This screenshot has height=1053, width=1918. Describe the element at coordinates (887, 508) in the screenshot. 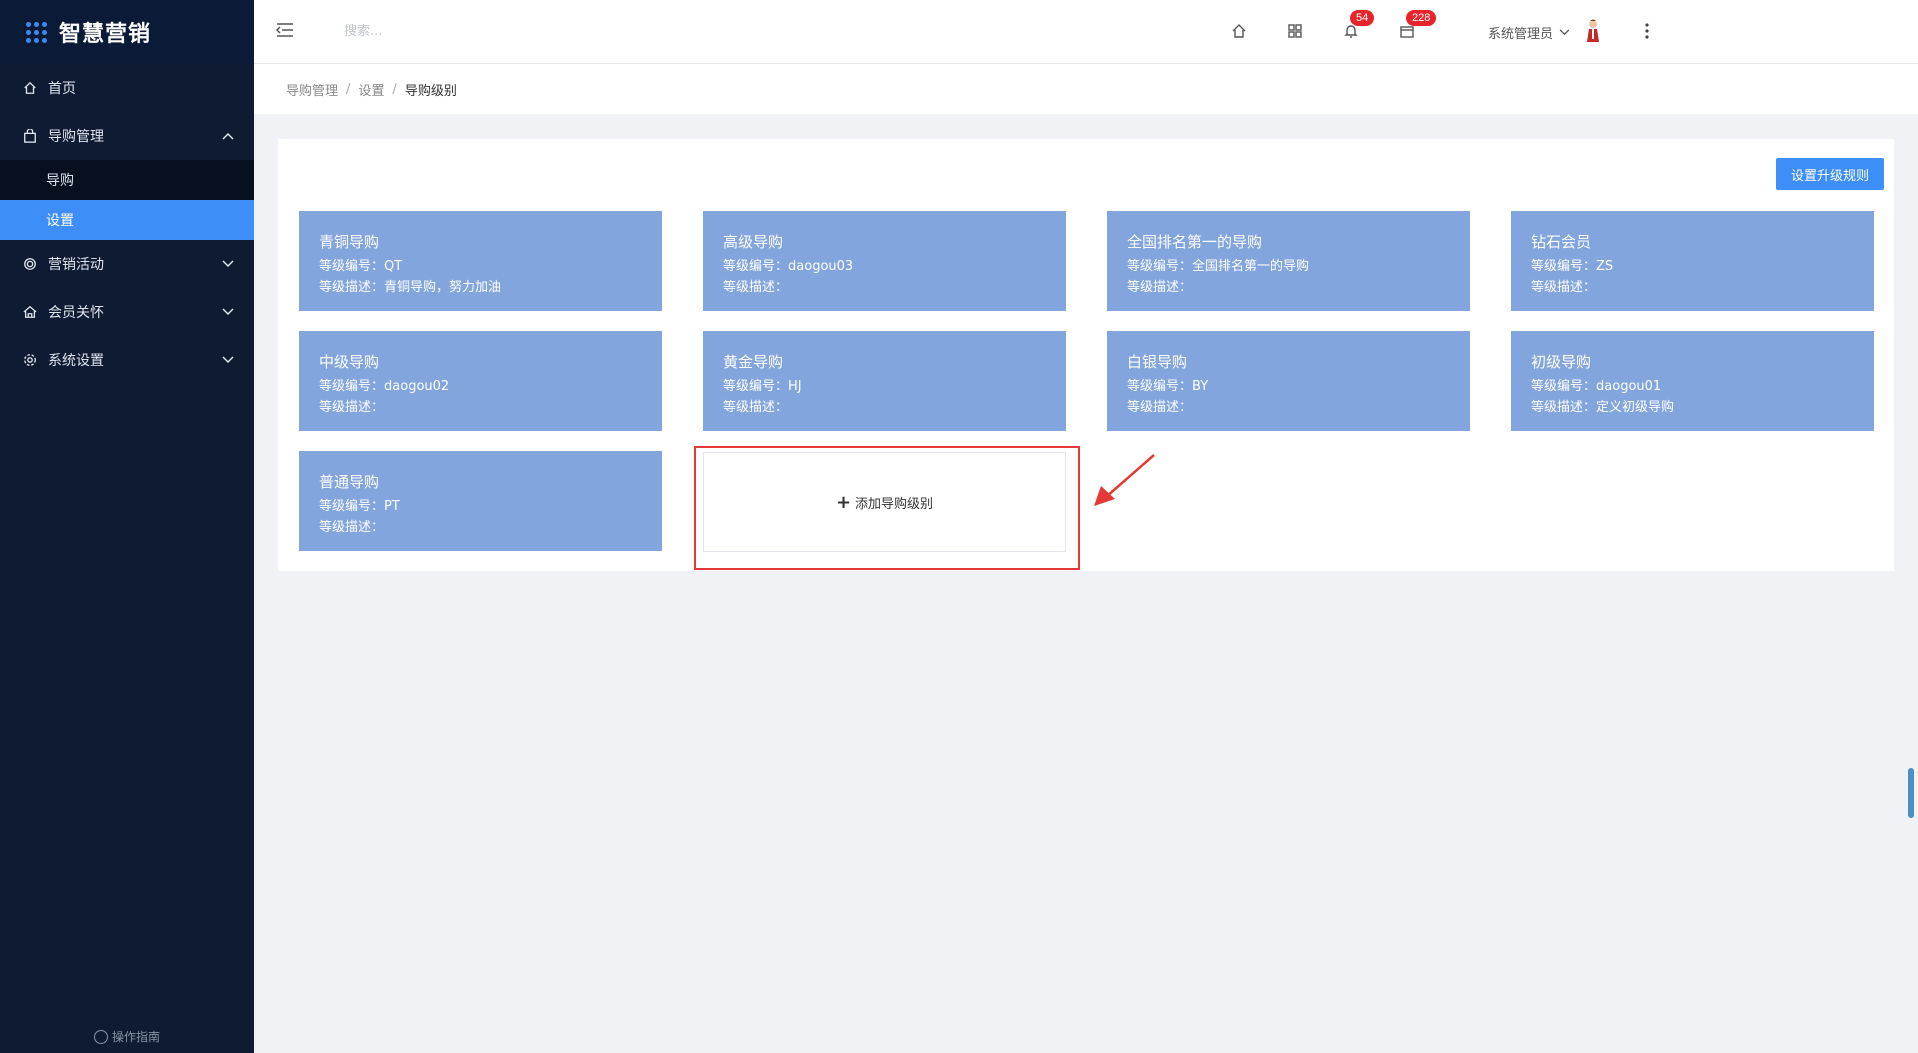

I see `annotation-highlight-box` at that location.